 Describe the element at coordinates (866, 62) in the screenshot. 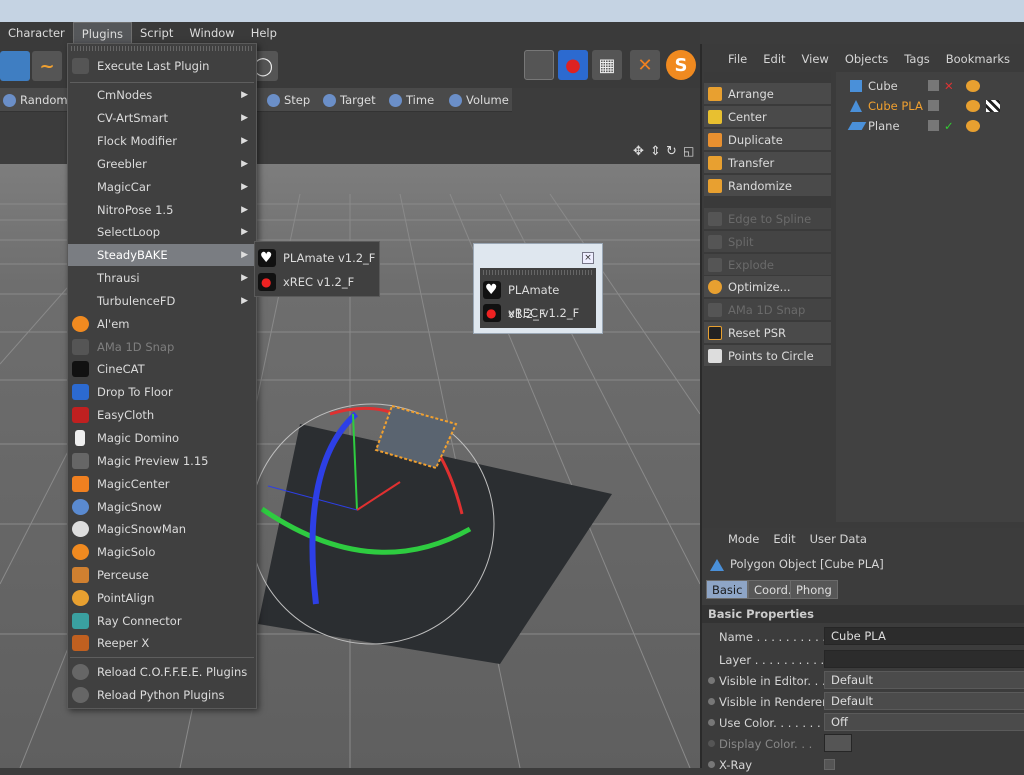

I see `om-menu-objects: Objects` at that location.